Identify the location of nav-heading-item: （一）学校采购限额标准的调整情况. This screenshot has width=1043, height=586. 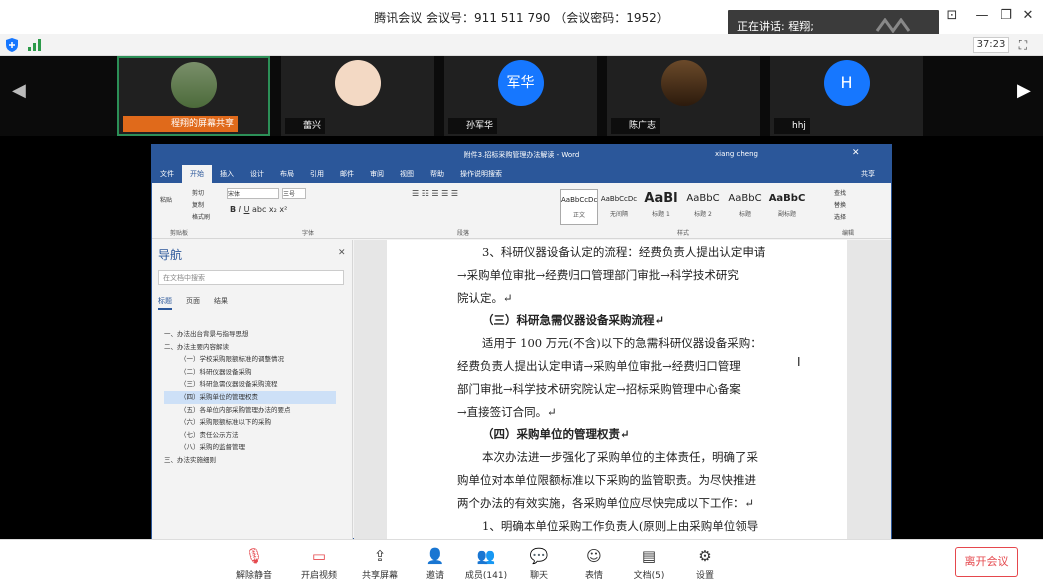
(250, 359).